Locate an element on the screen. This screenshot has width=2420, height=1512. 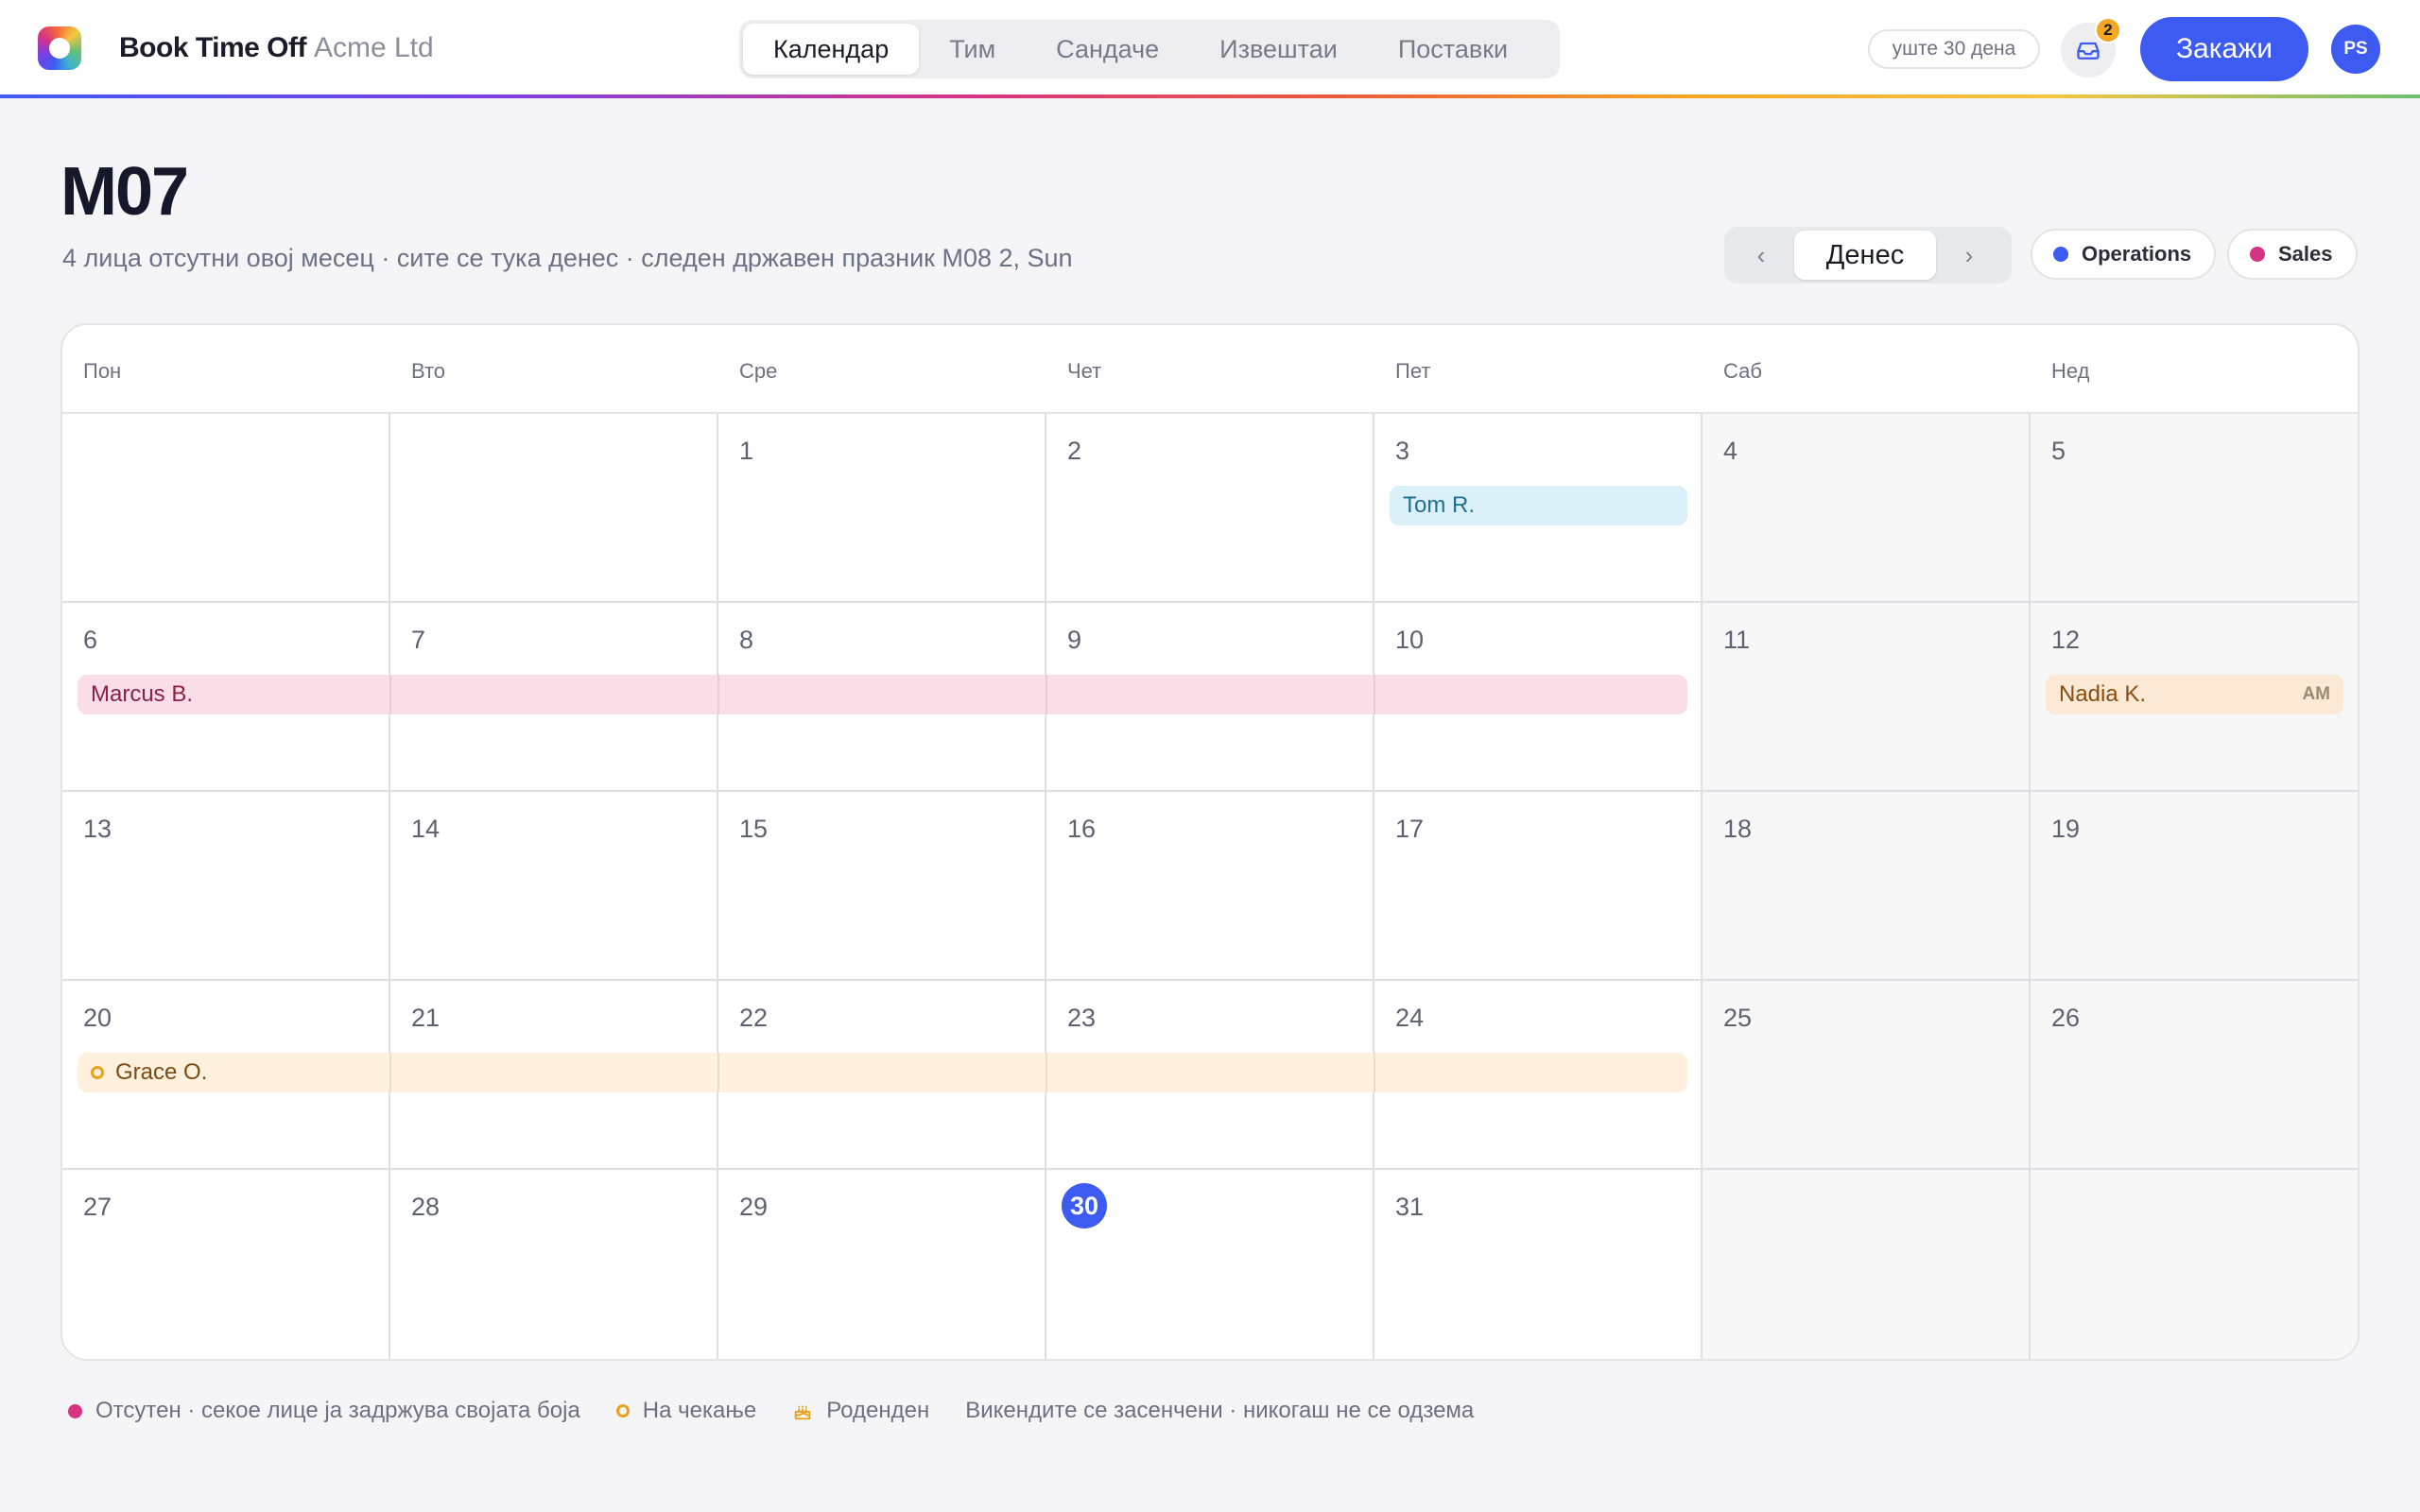
absence-bar: Marcus B. is located at coordinates (882, 694).